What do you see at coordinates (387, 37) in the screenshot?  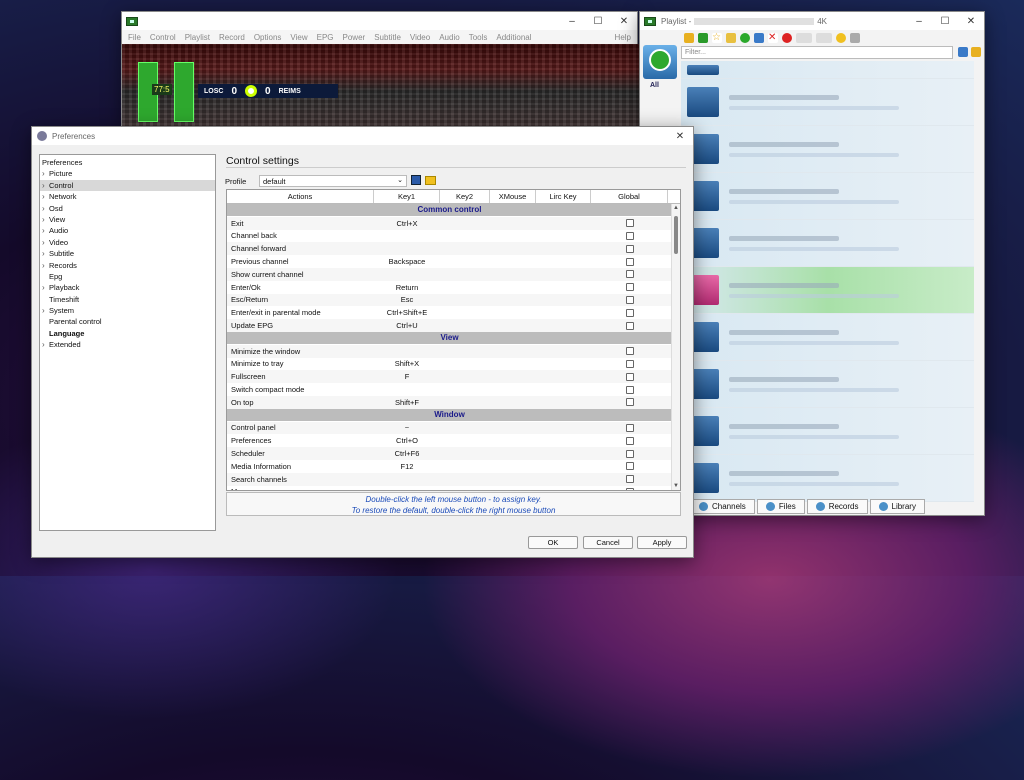 I see `menu-subtitle: Subtitle` at bounding box center [387, 37].